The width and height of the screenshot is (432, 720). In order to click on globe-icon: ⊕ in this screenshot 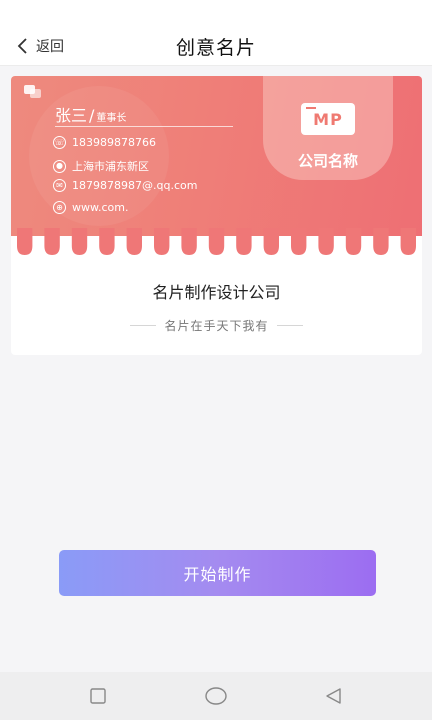, I will do `click(59, 207)`.